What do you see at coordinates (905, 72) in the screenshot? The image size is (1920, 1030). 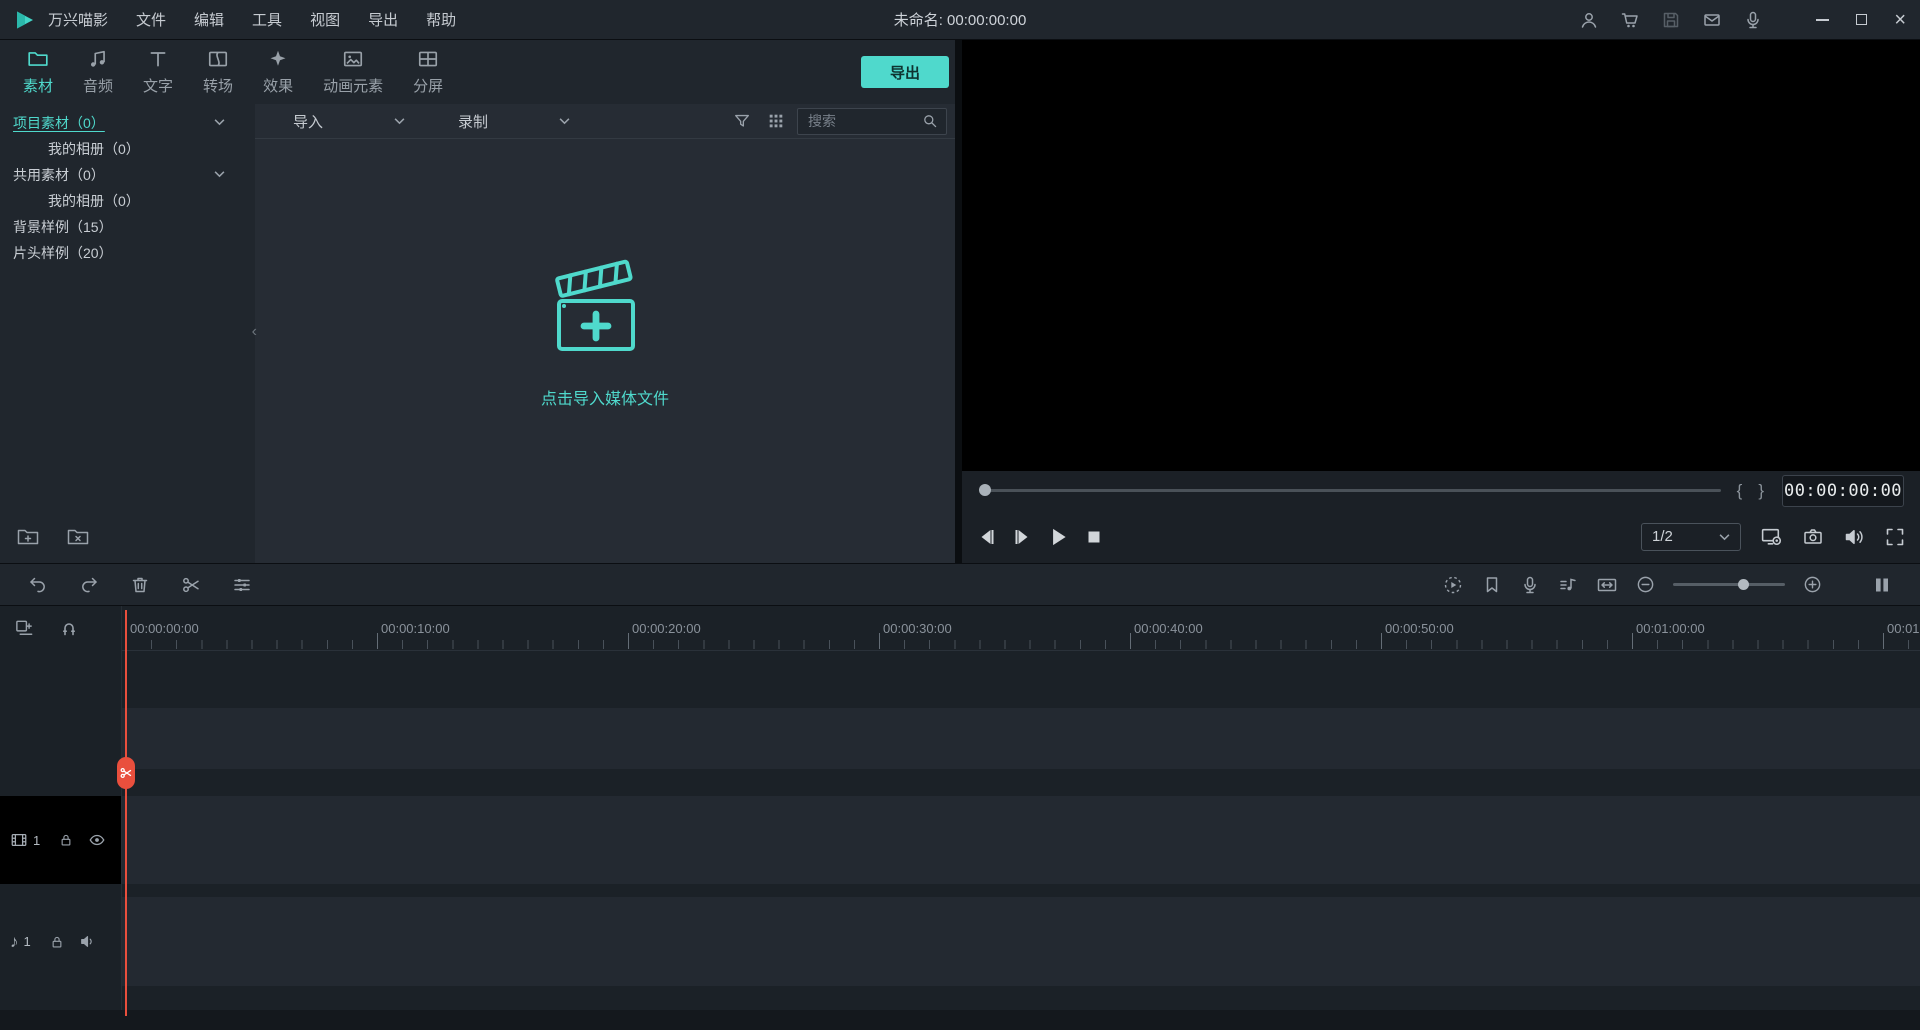 I see `export-button: 导出` at bounding box center [905, 72].